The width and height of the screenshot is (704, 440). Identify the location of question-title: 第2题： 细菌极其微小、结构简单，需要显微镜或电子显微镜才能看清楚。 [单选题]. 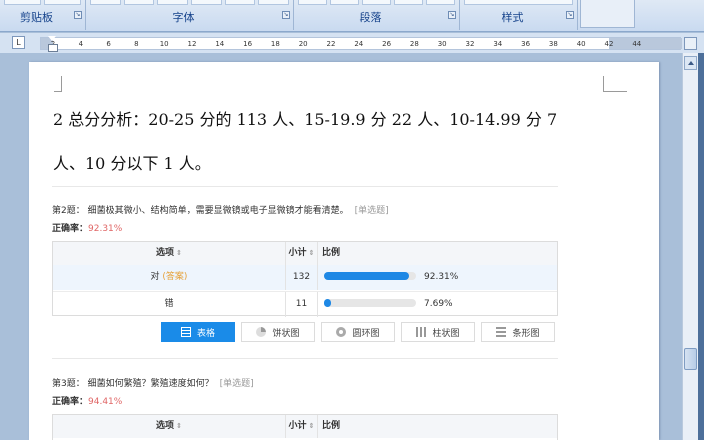
(220, 211).